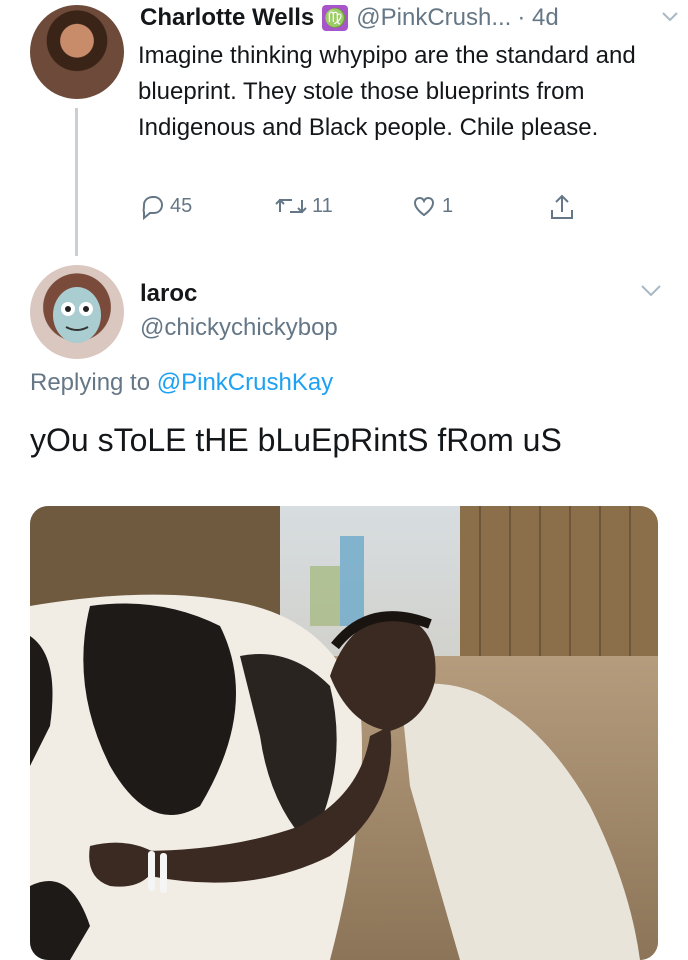 The image size is (688, 960). Describe the element at coordinates (245, 382) in the screenshot. I see `replying-to-handle-link: @PinkCrushKay` at that location.